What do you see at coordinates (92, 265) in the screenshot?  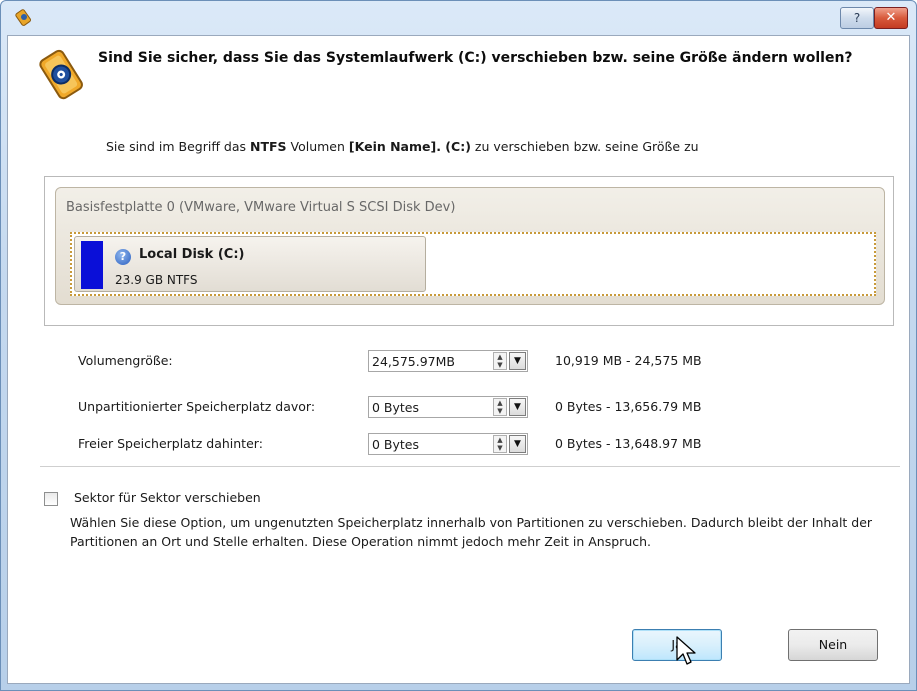 I see `partition-color-bar` at bounding box center [92, 265].